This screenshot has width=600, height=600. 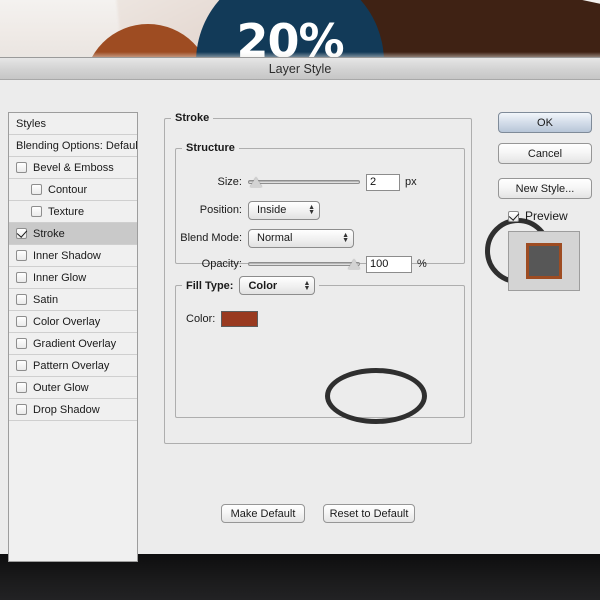 I want to click on opacity-slider-thumb, so click(x=354, y=264).